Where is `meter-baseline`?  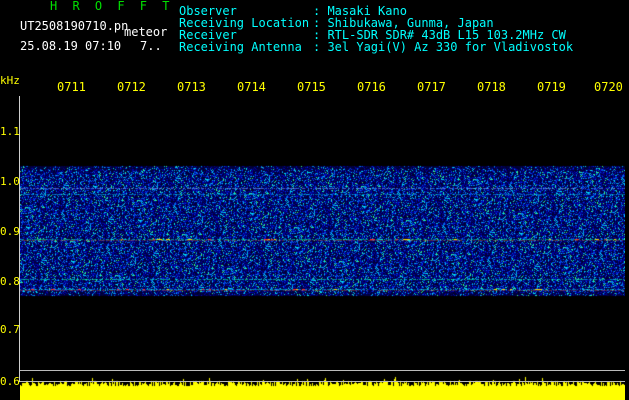 meter-baseline is located at coordinates (322, 381).